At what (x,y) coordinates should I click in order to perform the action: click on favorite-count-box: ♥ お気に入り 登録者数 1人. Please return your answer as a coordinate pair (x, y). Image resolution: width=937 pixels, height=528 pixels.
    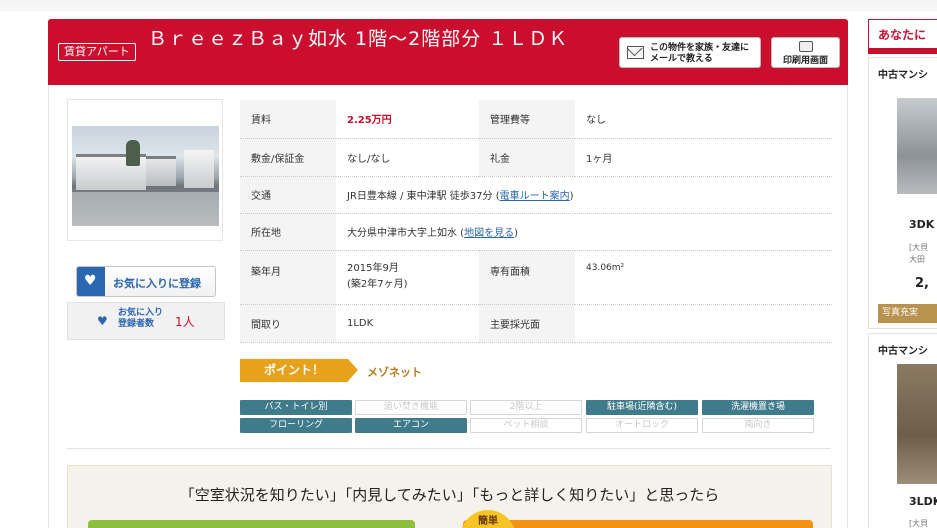
    Looking at the image, I should click on (146, 321).